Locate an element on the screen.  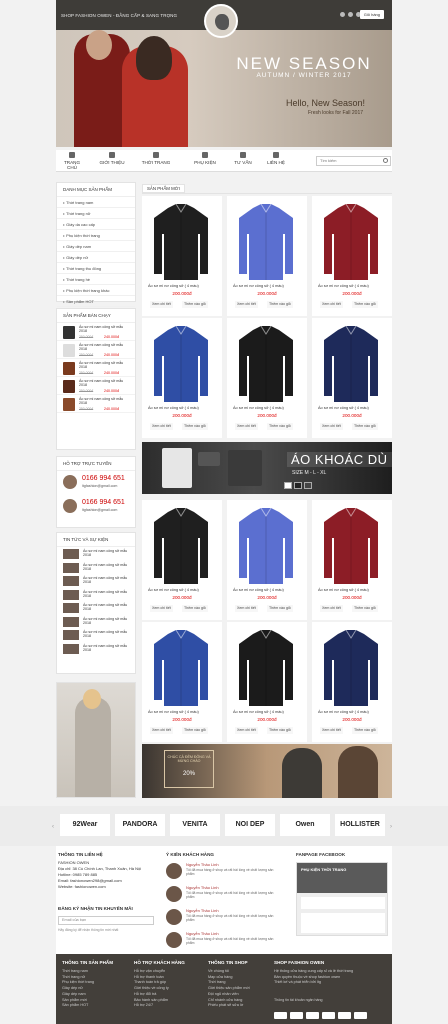
category-item: Phụ kiện thời trang is located at coordinates (96, 235).